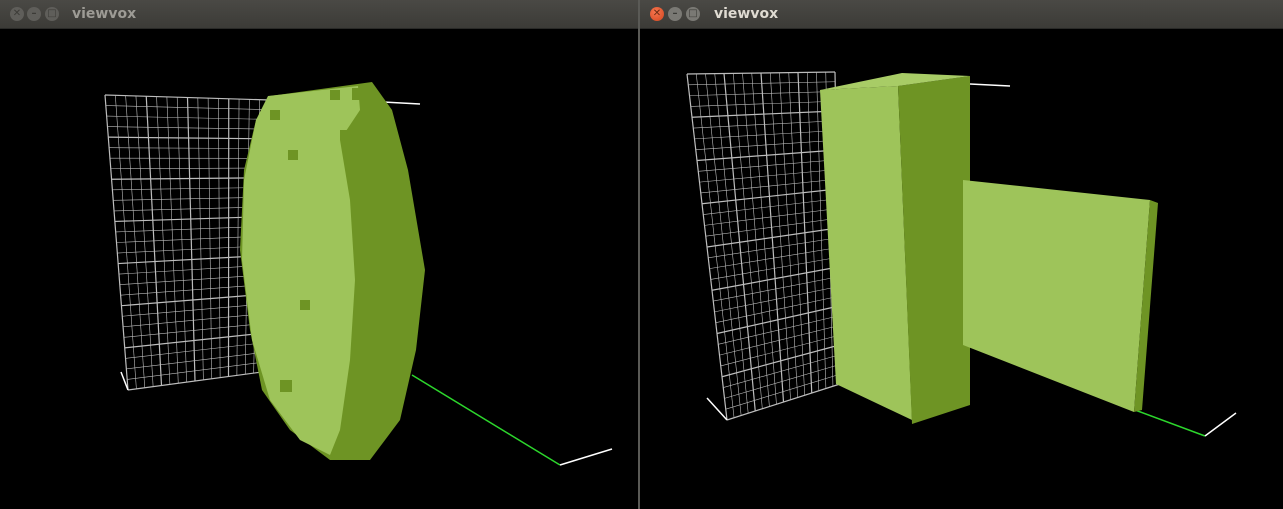  Describe the element at coordinates (895, 248) in the screenshot. I see `voxel-tall-box` at that location.